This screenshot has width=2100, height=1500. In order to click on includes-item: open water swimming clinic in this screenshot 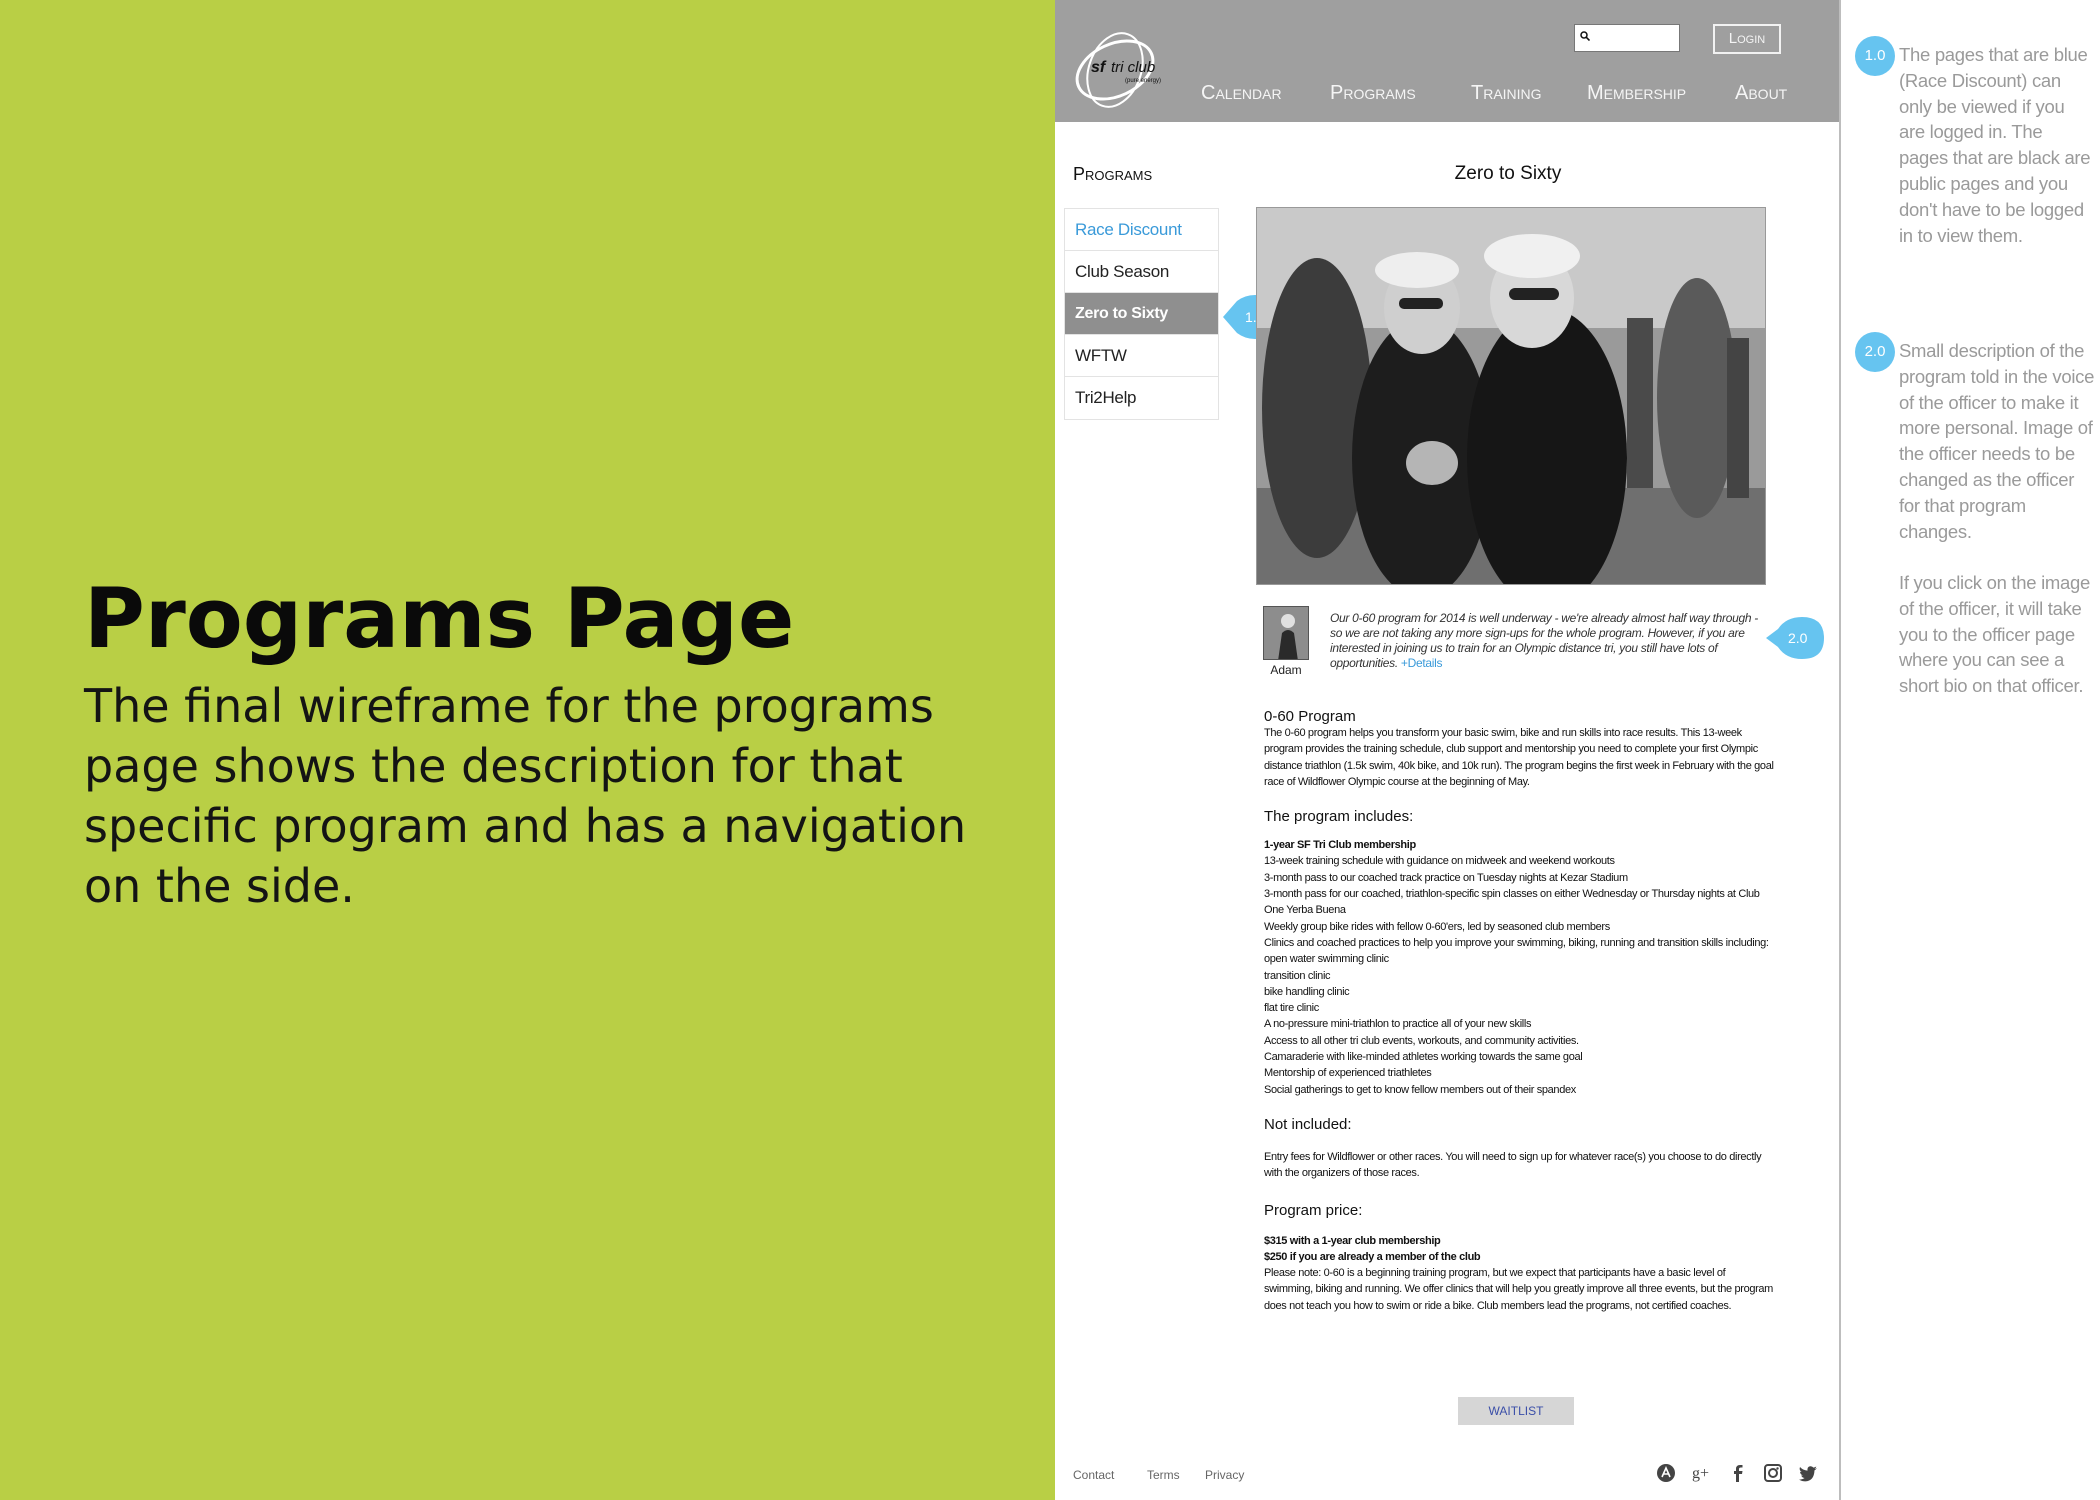, I will do `click(1326, 959)`.